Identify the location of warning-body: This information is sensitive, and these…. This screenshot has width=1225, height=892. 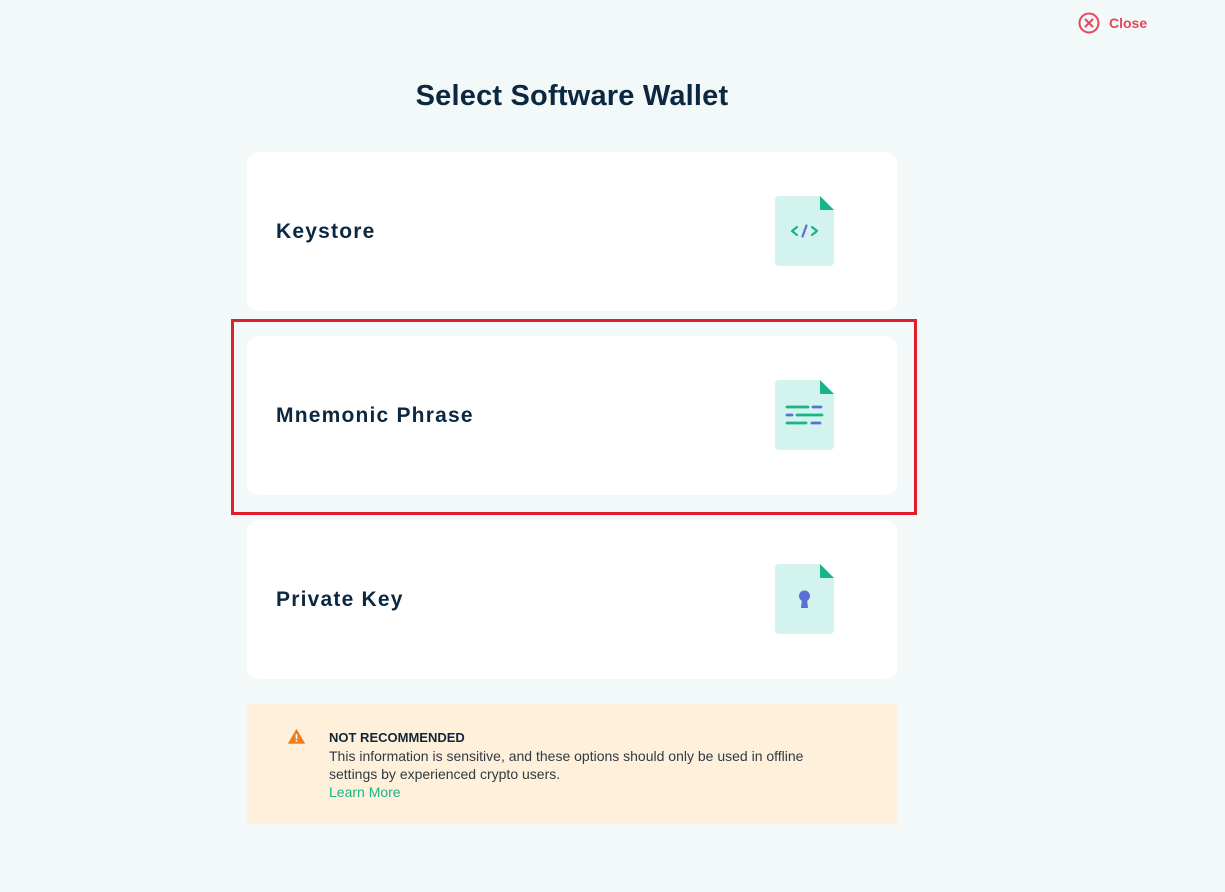
(566, 765).